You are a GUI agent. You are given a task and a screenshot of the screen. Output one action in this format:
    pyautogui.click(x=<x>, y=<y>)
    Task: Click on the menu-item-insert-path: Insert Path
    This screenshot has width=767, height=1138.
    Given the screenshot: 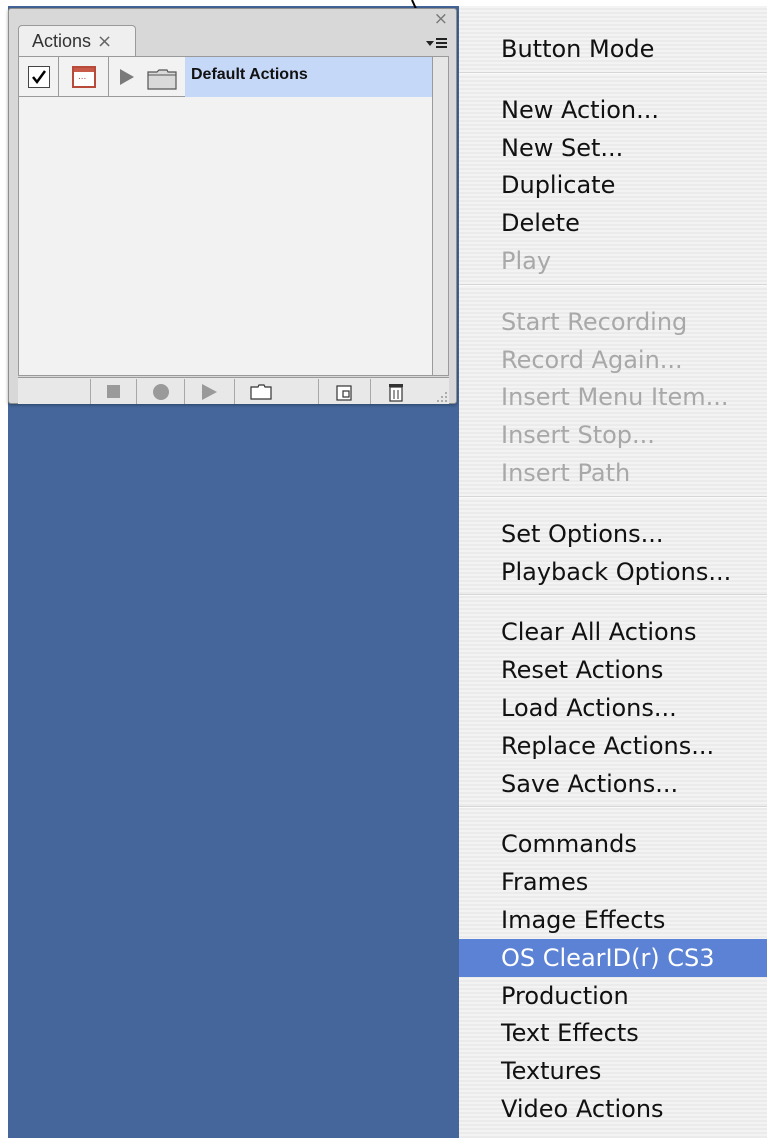 What is the action you would take?
    pyautogui.click(x=566, y=473)
    